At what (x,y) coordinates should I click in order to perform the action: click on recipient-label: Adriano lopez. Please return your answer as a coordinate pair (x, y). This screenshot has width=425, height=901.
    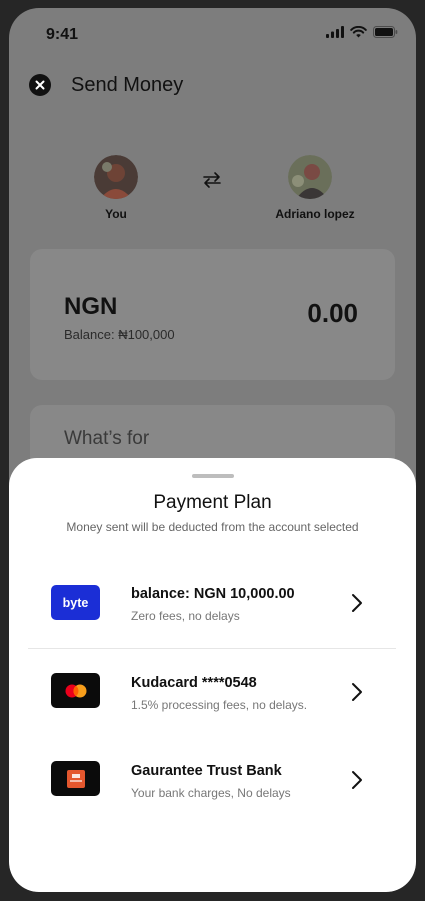
    Looking at the image, I should click on (315, 214).